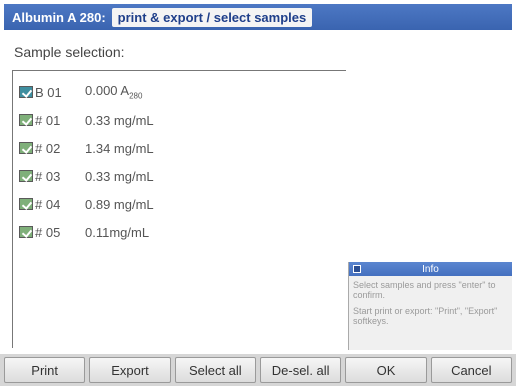 The height and width of the screenshot is (386, 516). What do you see at coordinates (119, 148) in the screenshot?
I see `sample-value: 1.34 mg/mL` at bounding box center [119, 148].